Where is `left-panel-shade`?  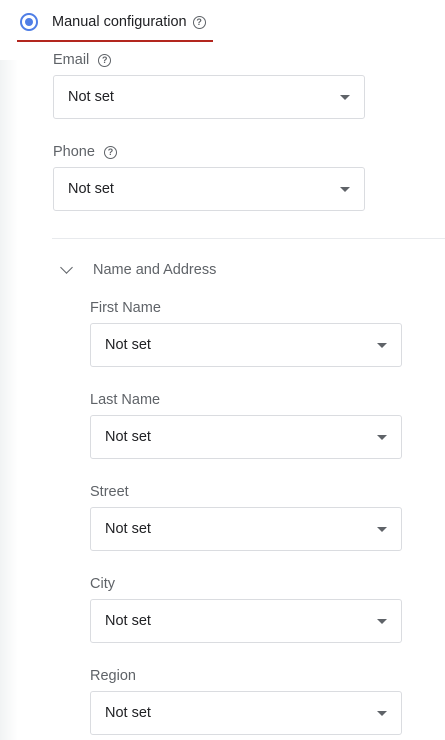
left-panel-shade is located at coordinates (9, 400).